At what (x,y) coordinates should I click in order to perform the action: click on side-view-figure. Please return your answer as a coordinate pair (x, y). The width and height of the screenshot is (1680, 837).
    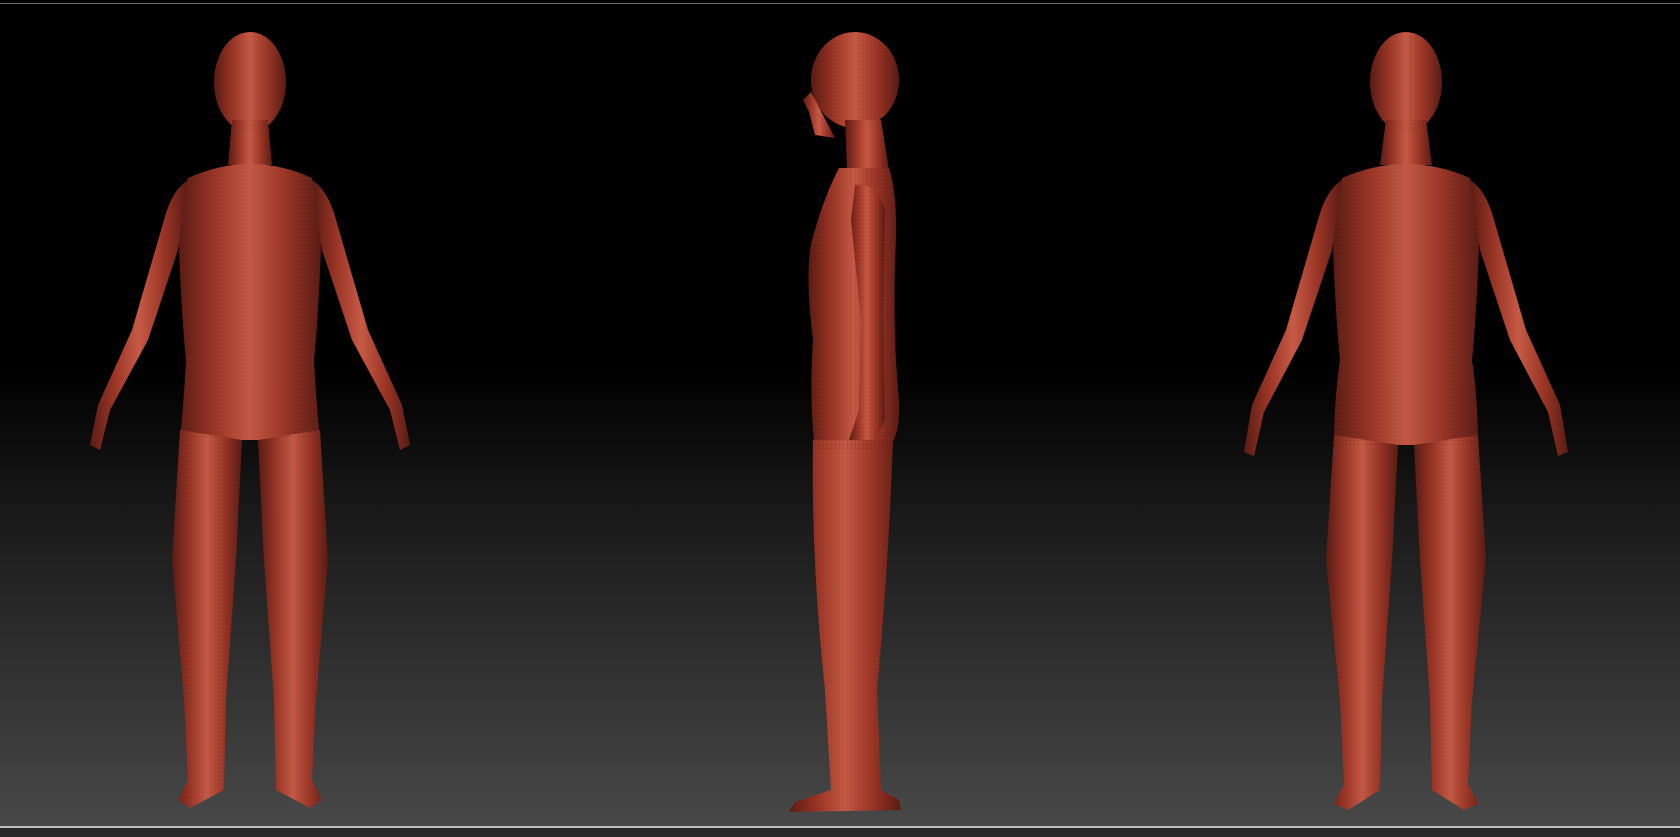
    Looking at the image, I should click on (845, 422).